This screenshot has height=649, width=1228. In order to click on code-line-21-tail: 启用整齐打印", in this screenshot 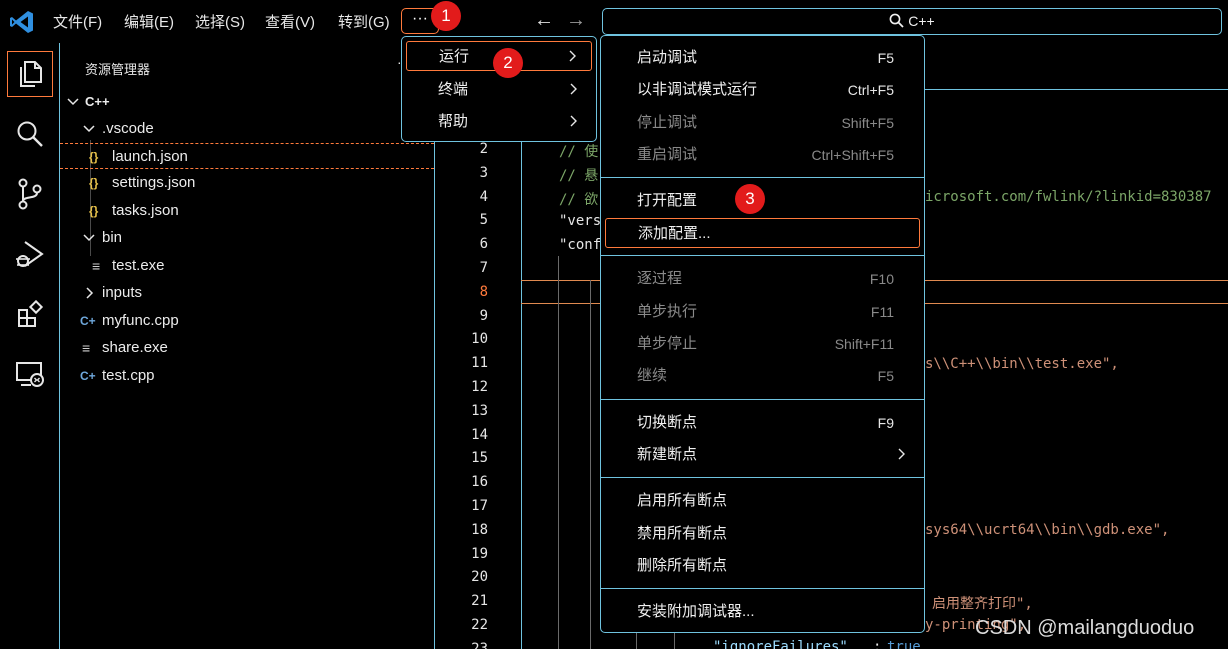, I will do `click(982, 604)`.